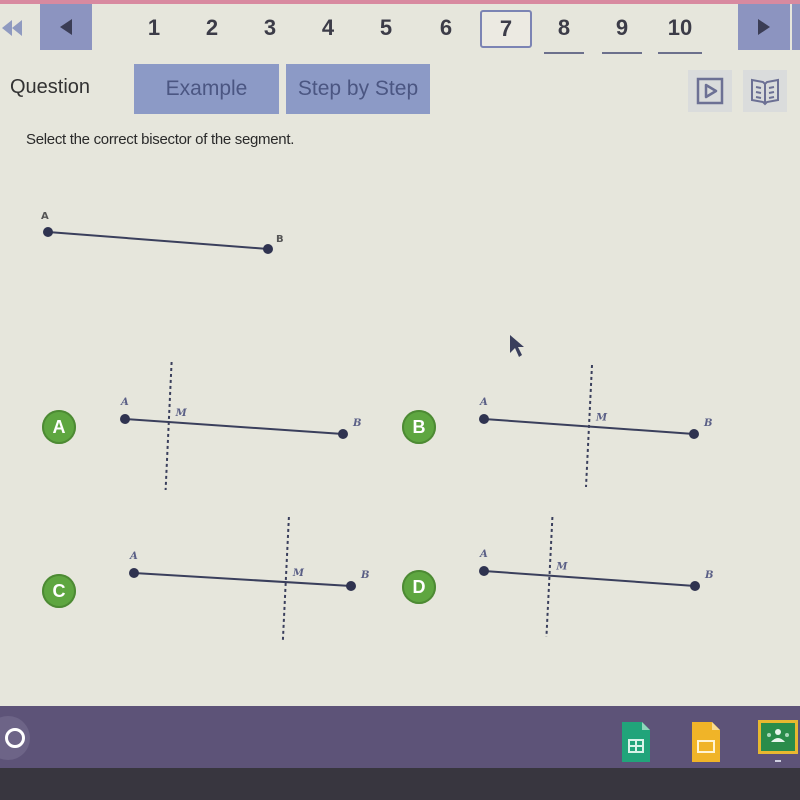 The image size is (800, 800). I want to click on mouse-cursor-icon, so click(517, 346).